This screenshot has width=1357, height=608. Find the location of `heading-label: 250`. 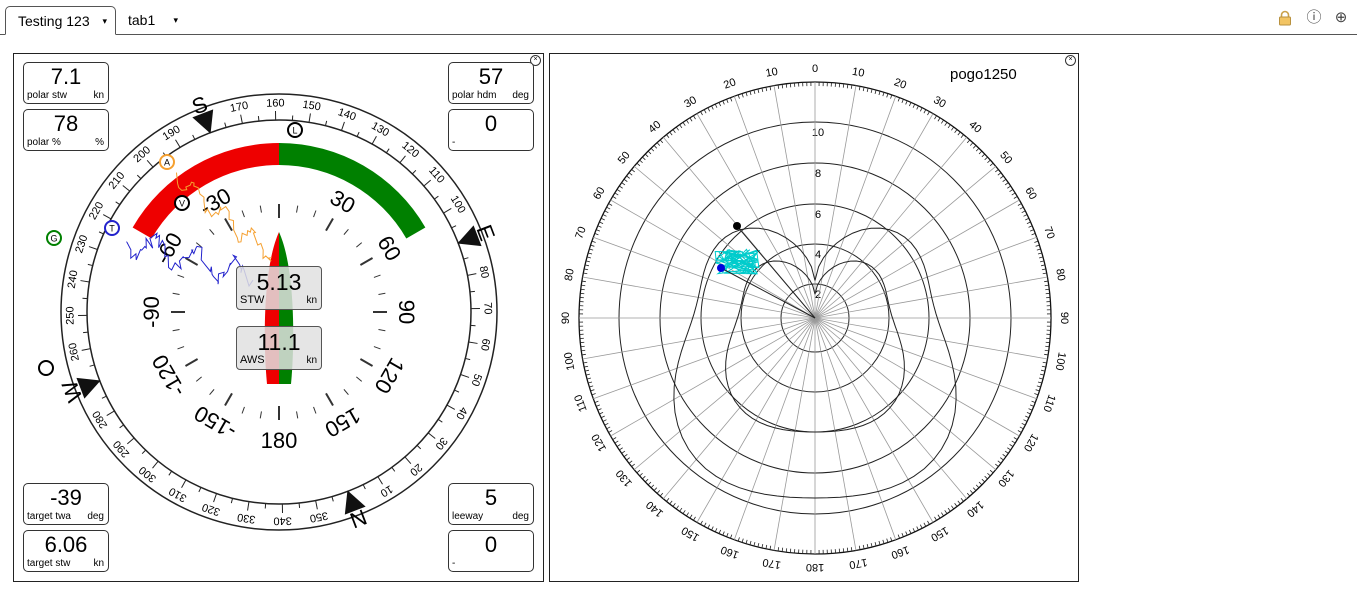

heading-label: 250 is located at coordinates (70, 315).